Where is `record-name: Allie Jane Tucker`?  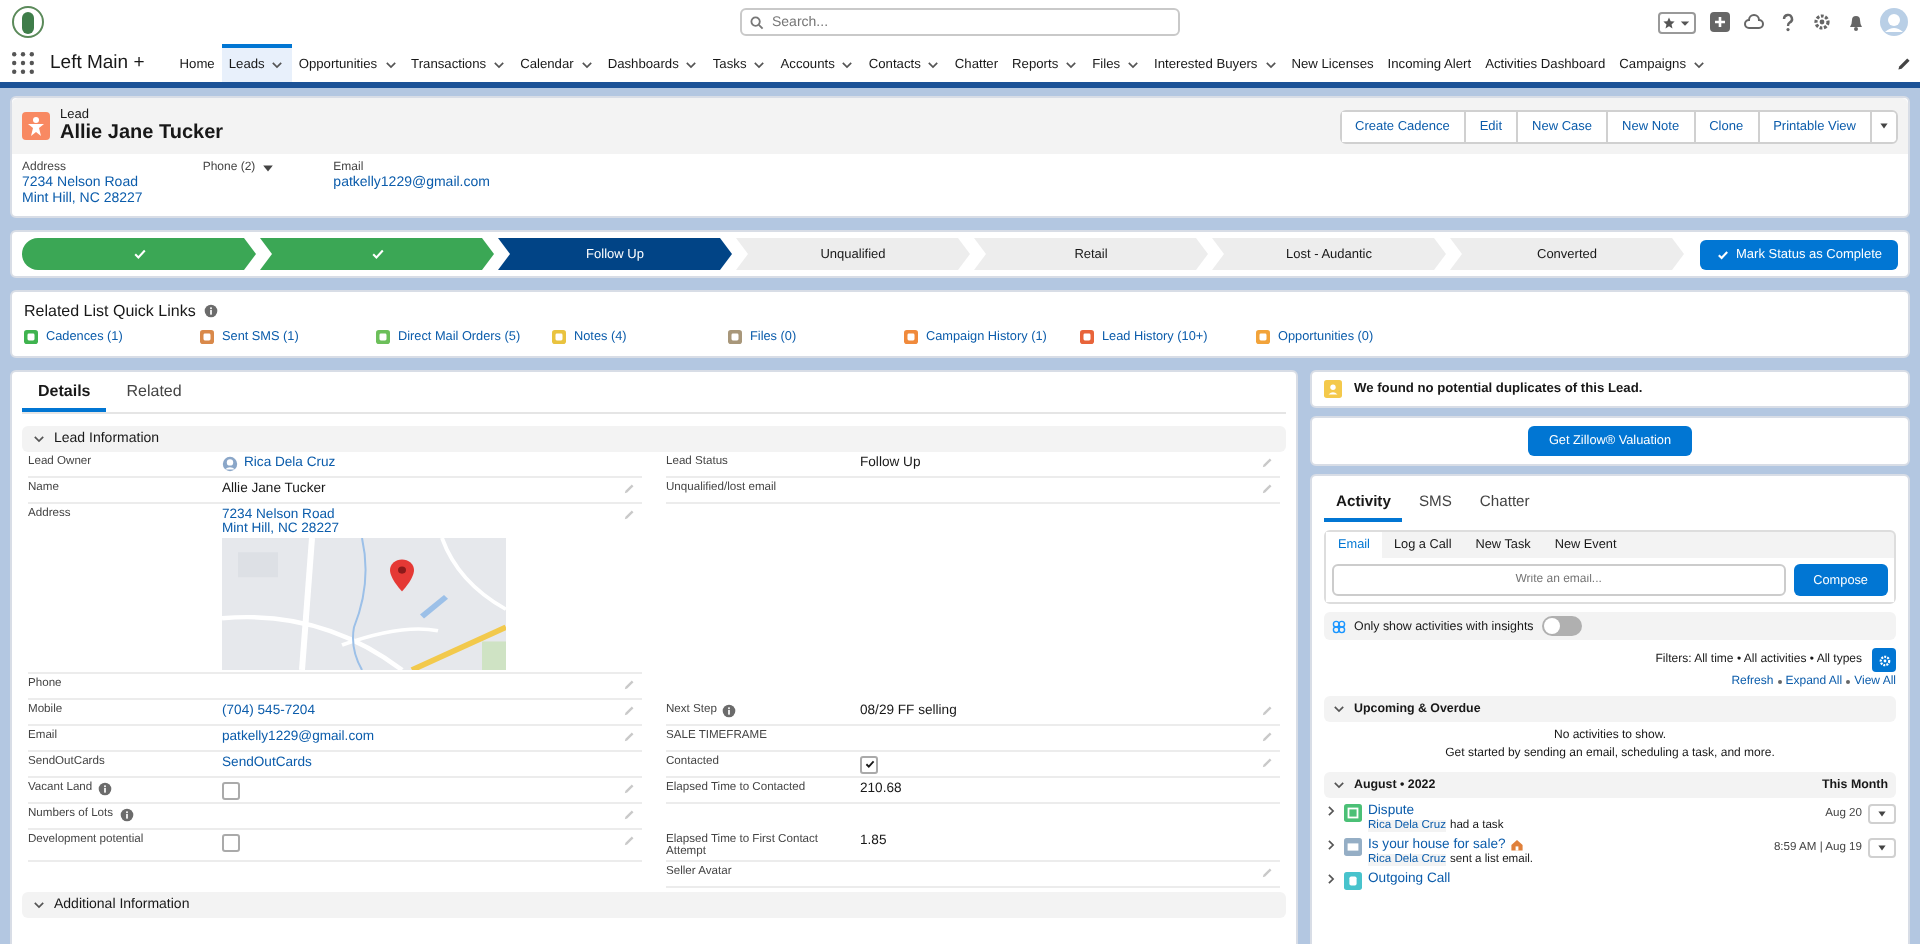
record-name: Allie Jane Tucker is located at coordinates (142, 133).